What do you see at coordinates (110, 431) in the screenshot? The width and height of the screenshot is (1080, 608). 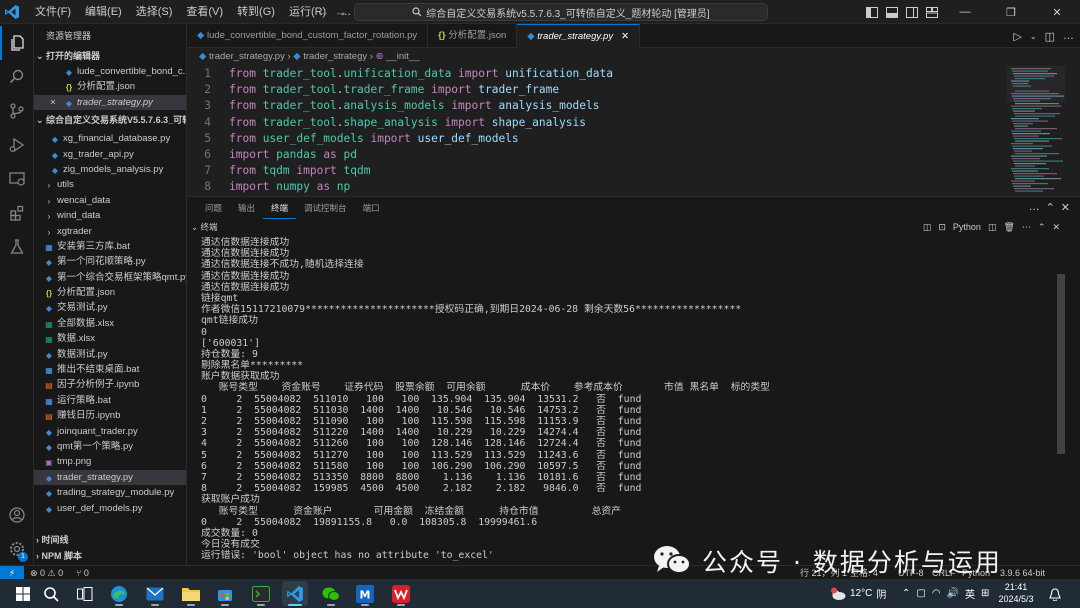 I see `file-item: ◆ joinquant_trader.py` at bounding box center [110, 431].